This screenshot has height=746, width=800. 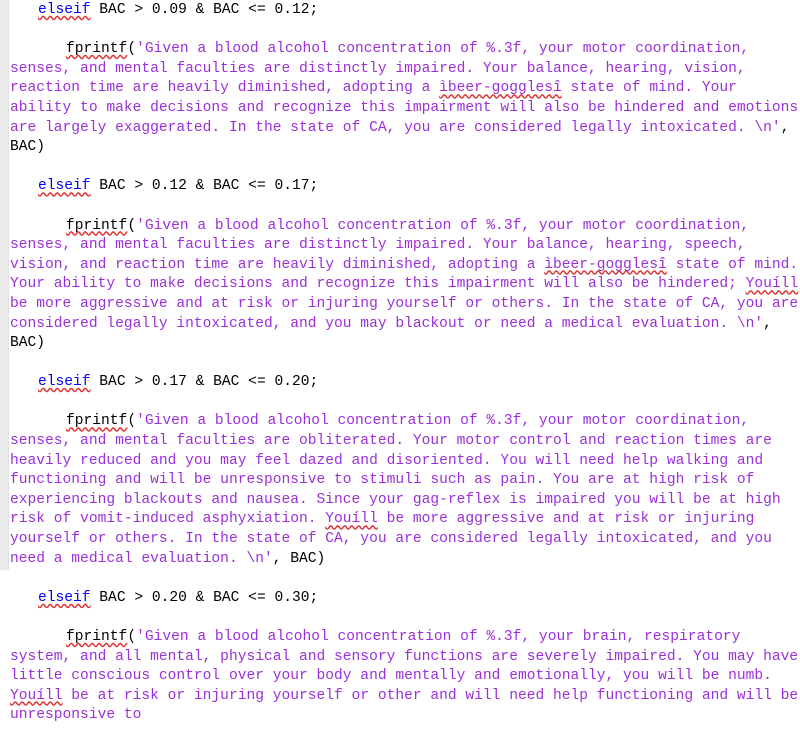 I want to click on condition-expression: BAC > 0.09 & BAC <= 0.12;, so click(x=204, y=10).